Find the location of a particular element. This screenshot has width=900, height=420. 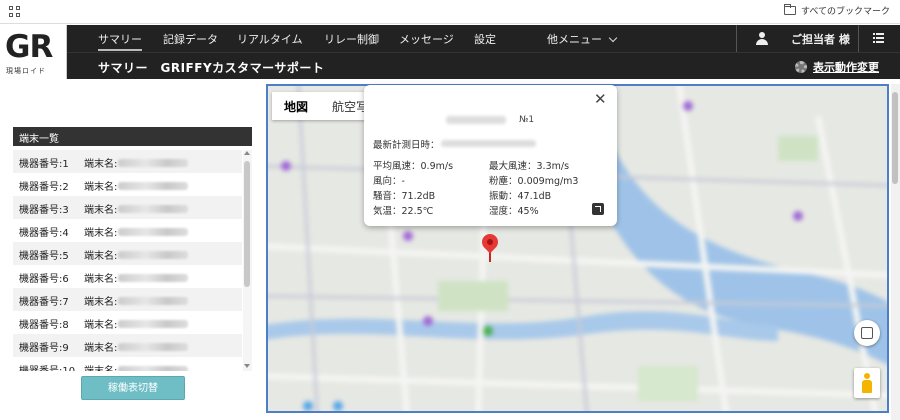

device-row: 機器番号:3 端末名: is located at coordinates (127, 207).